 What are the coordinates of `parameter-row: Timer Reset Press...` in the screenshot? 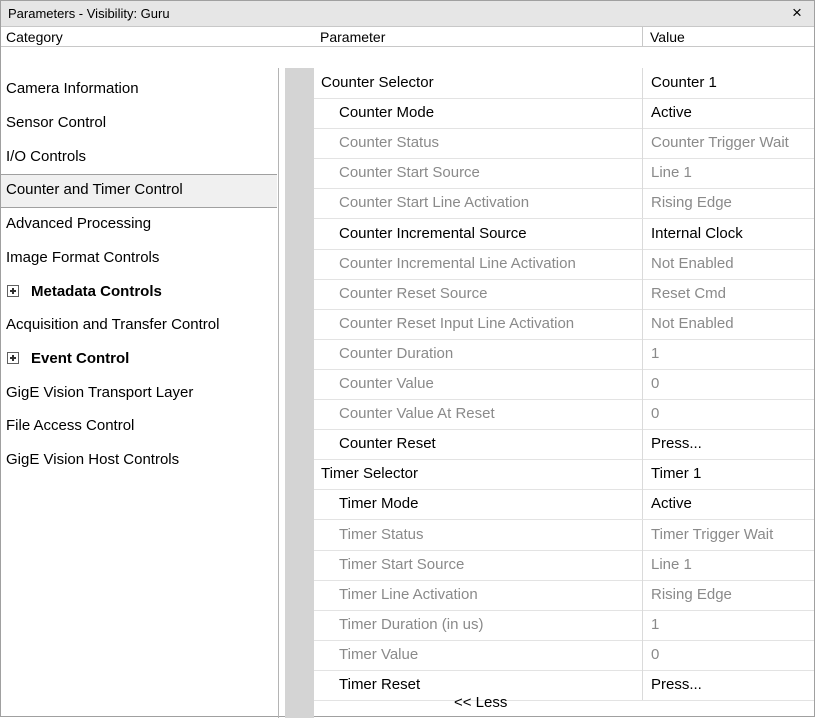 It's located at (564, 685).